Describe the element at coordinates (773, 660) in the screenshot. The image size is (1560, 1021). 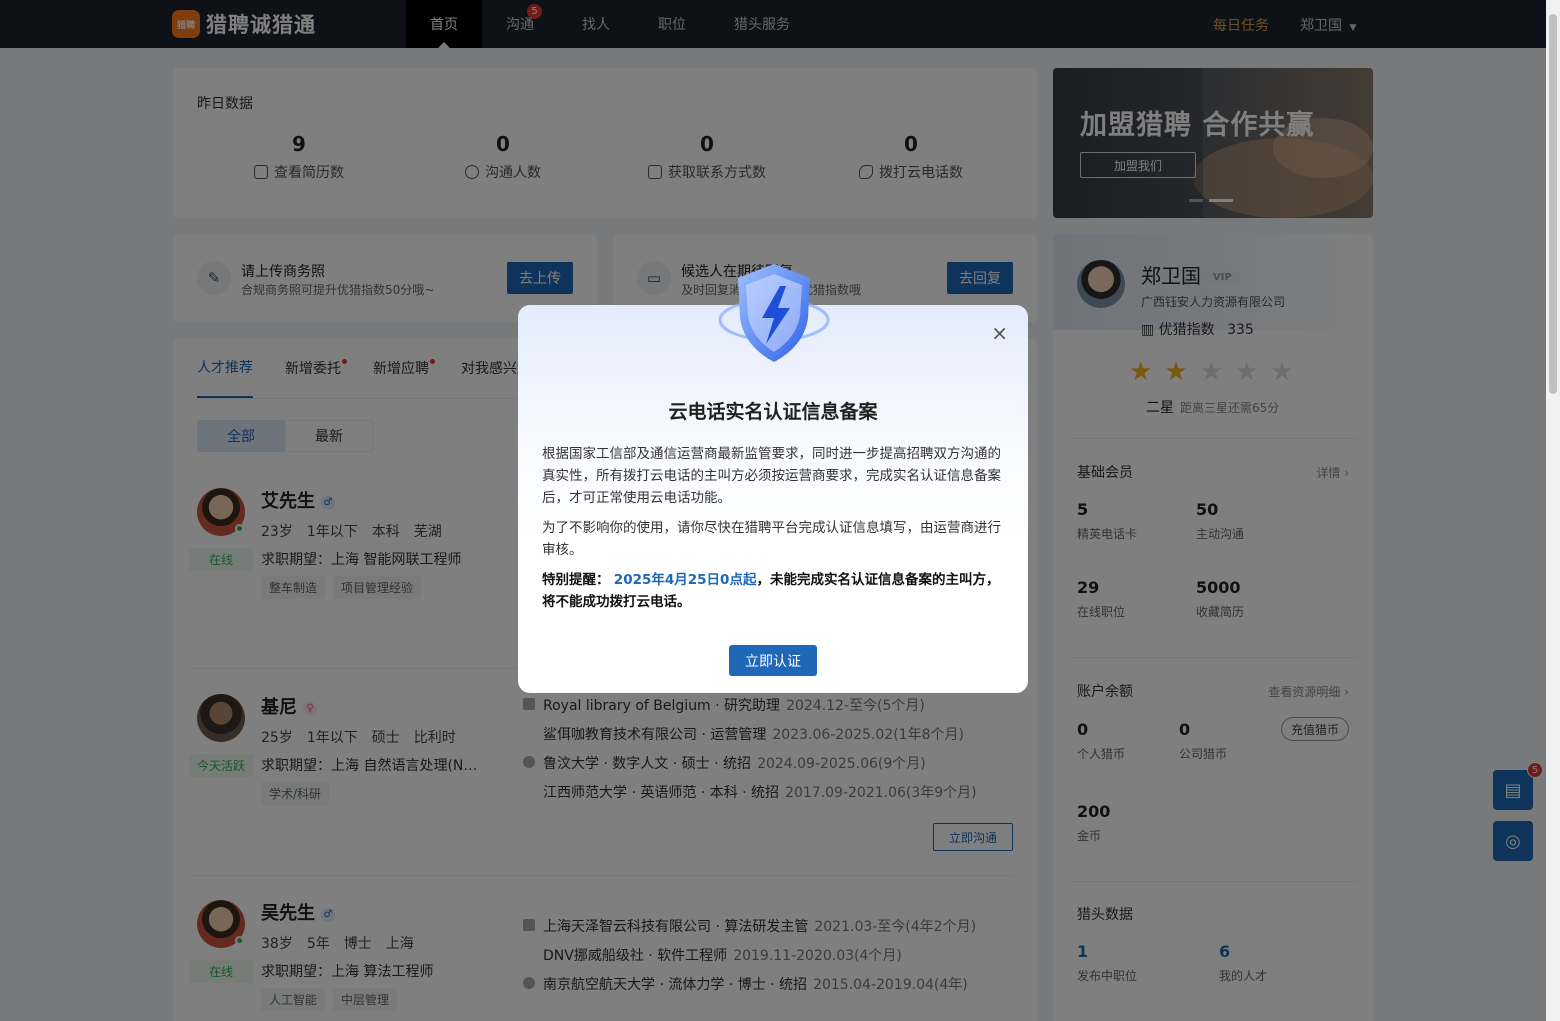
I see `verify-now-button: 立即认证` at that location.